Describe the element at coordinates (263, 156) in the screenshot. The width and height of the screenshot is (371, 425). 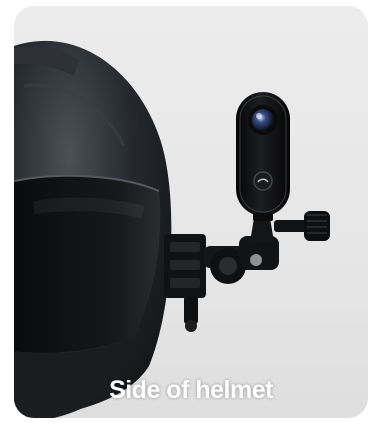
I see `action-camera` at that location.